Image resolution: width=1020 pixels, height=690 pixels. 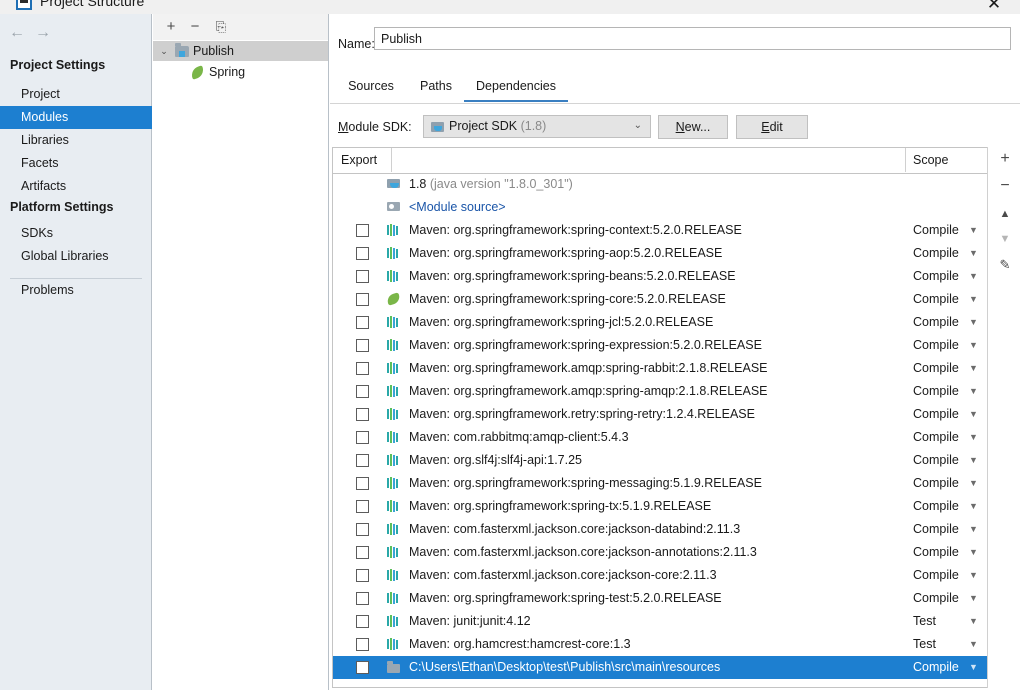 I want to click on table-row: Maven: junit:junit:4.12 Test ▼, so click(x=660, y=621).